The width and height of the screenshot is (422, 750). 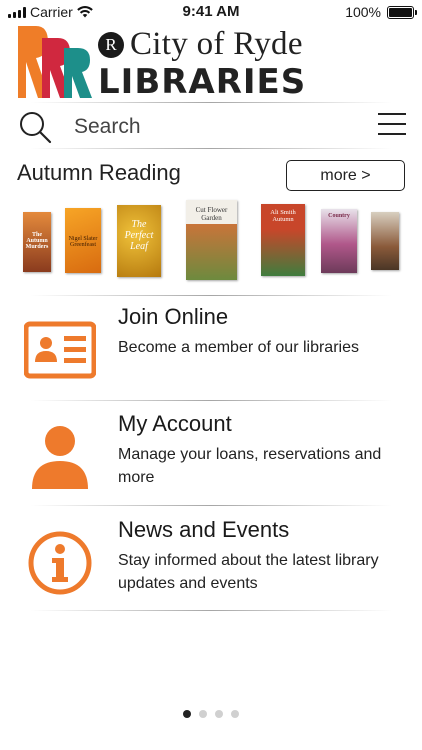 I want to click on id-card-icon, so click(x=60, y=350).